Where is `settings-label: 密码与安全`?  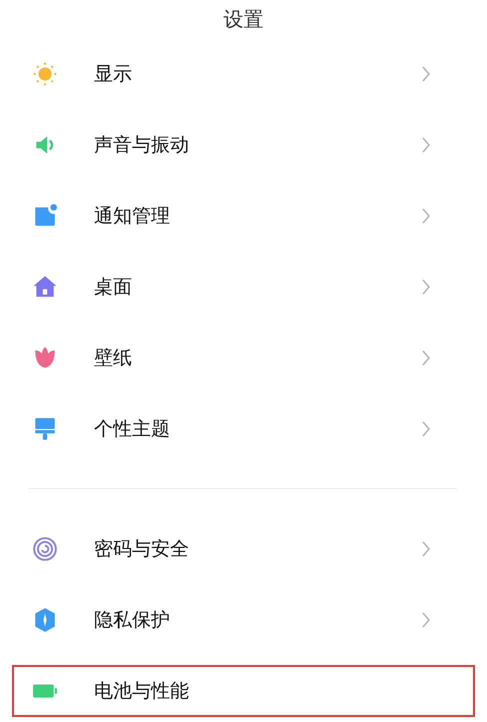
settings-label: 密码与安全 is located at coordinates (142, 549).